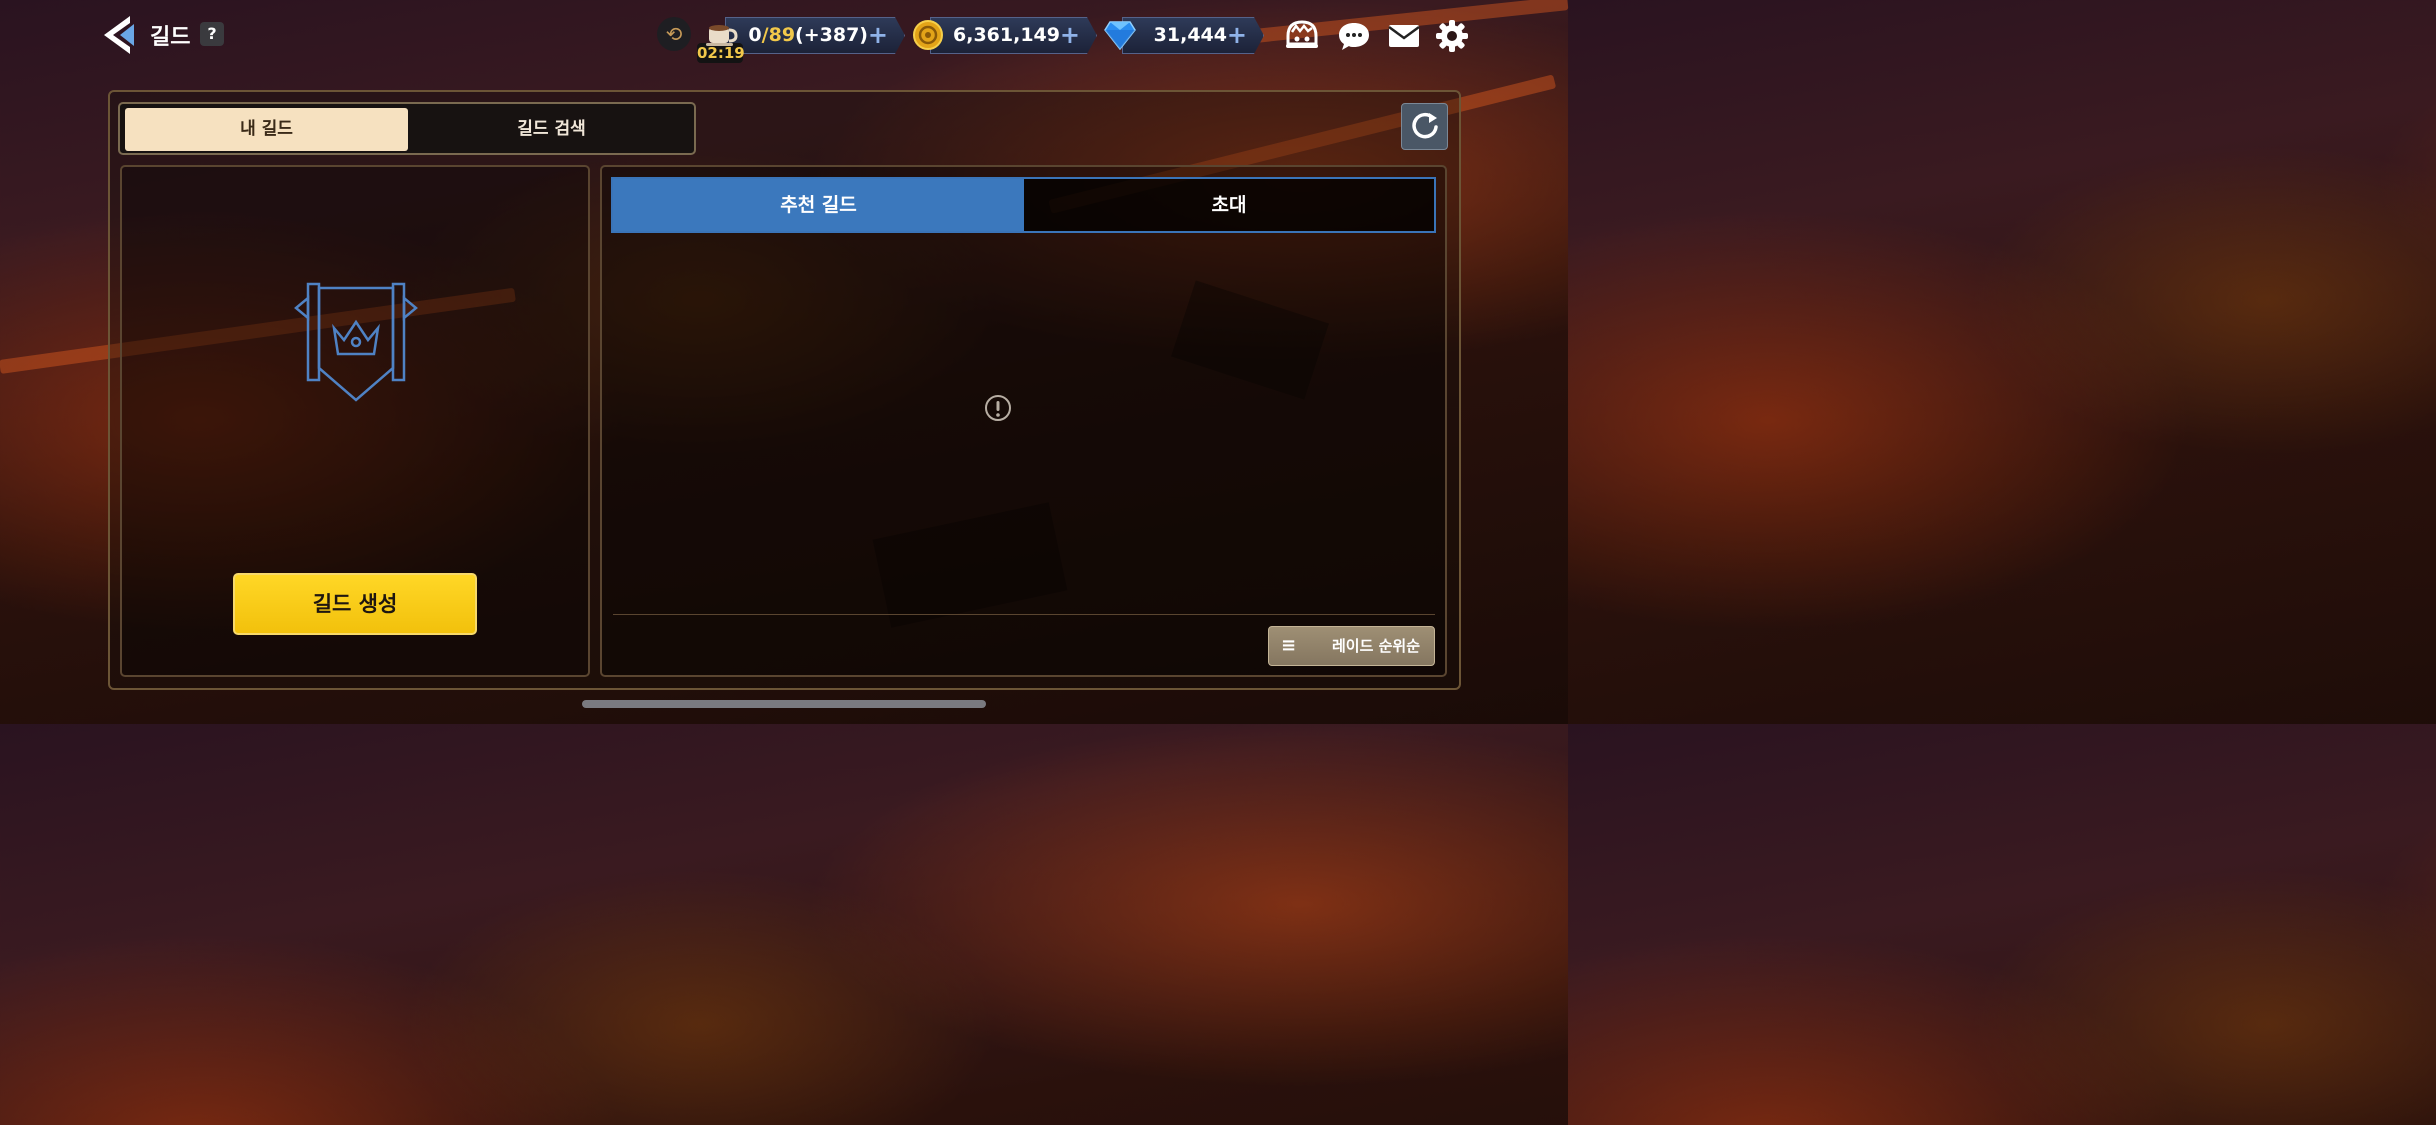  What do you see at coordinates (1354, 36) in the screenshot?
I see `chat-icon` at bounding box center [1354, 36].